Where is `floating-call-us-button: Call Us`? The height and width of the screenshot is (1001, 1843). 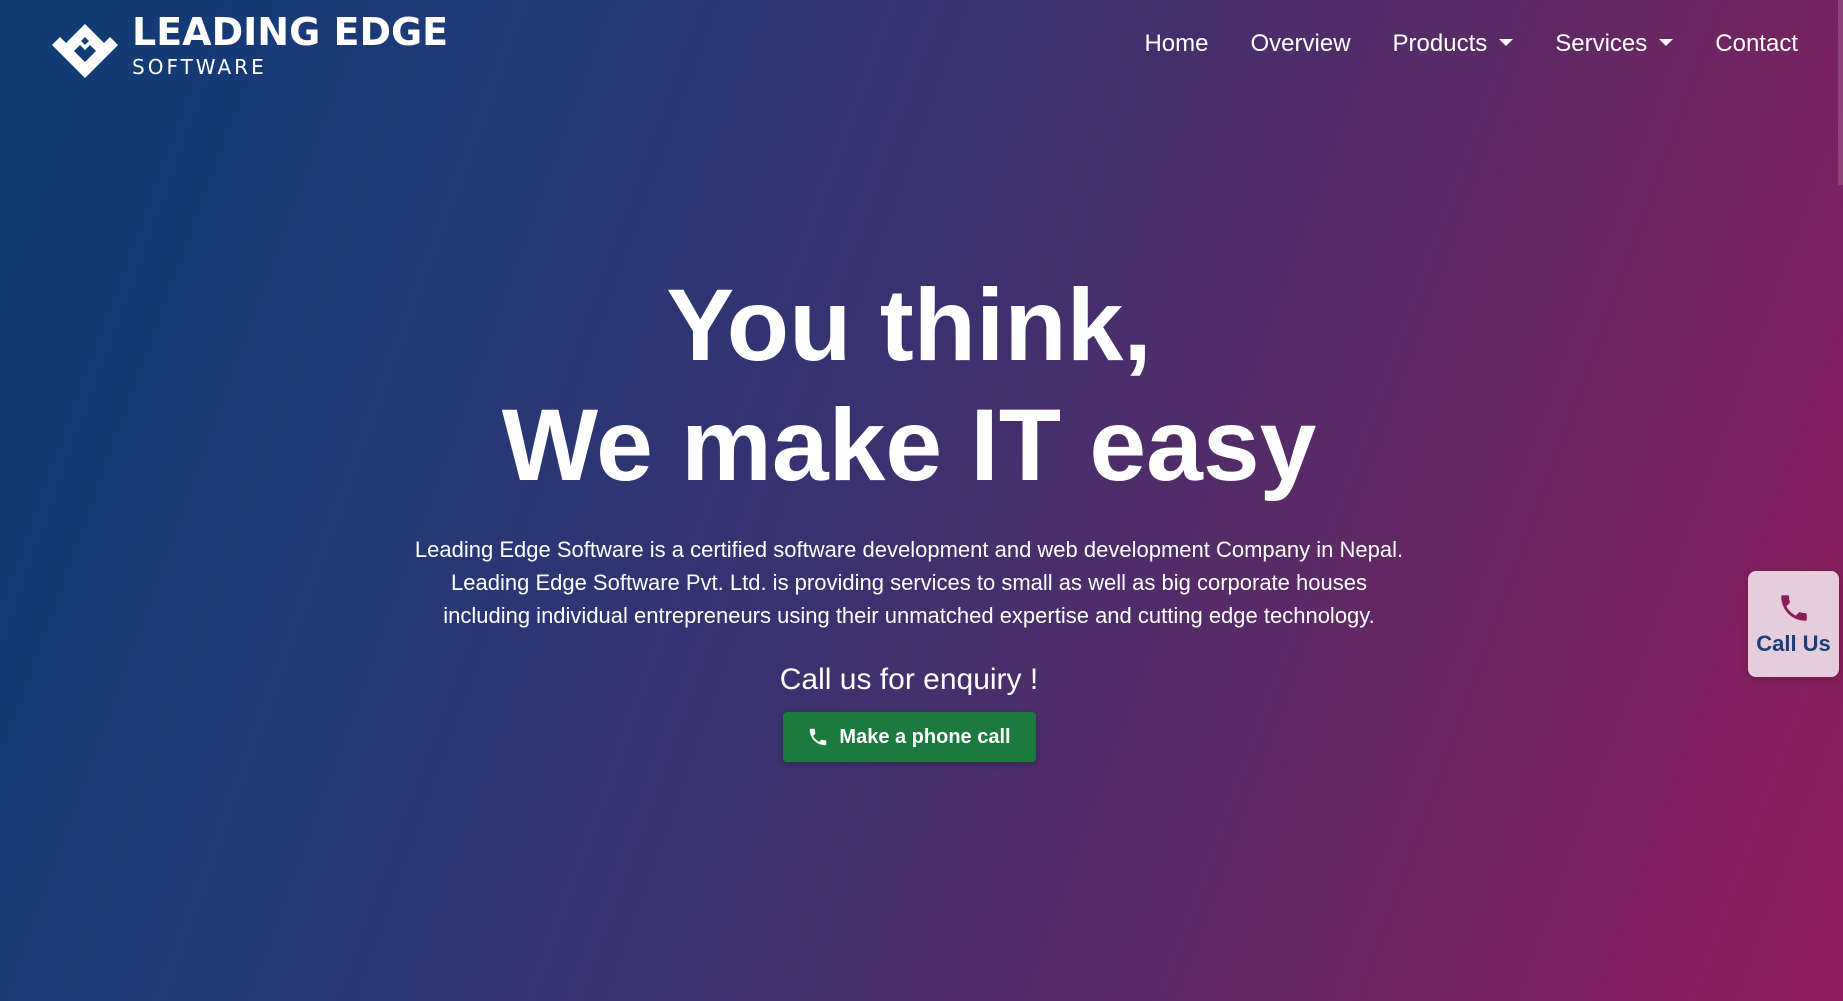 floating-call-us-button: Call Us is located at coordinates (1793, 624).